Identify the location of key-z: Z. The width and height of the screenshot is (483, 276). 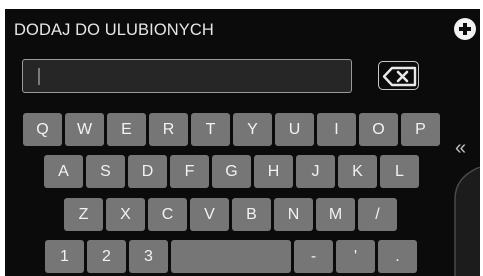
(83, 214).